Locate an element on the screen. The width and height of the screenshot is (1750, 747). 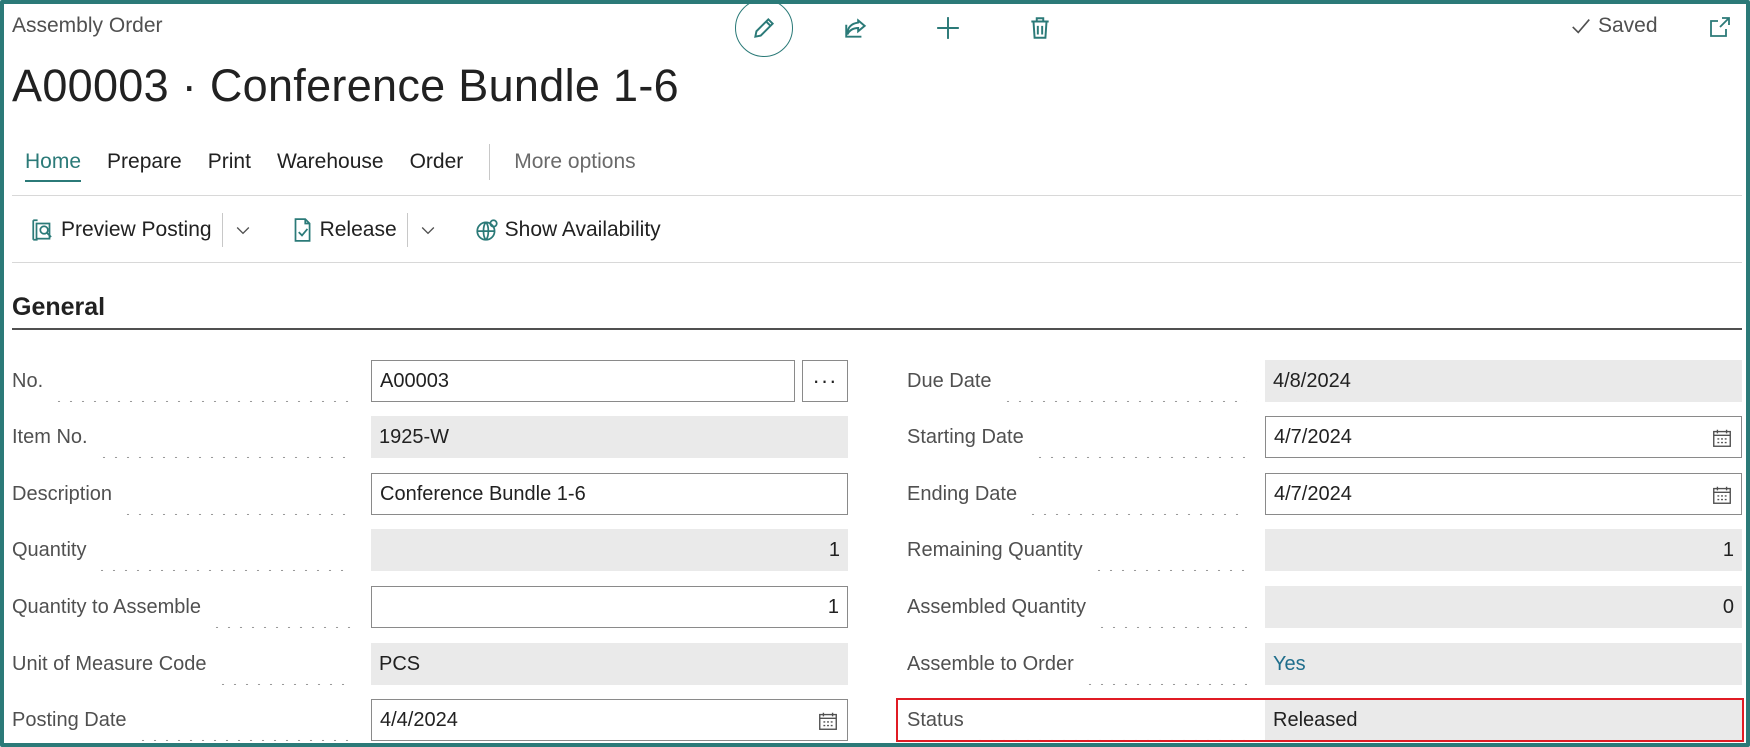
posting-date-input: 4/4/2024 is located at coordinates (609, 720).